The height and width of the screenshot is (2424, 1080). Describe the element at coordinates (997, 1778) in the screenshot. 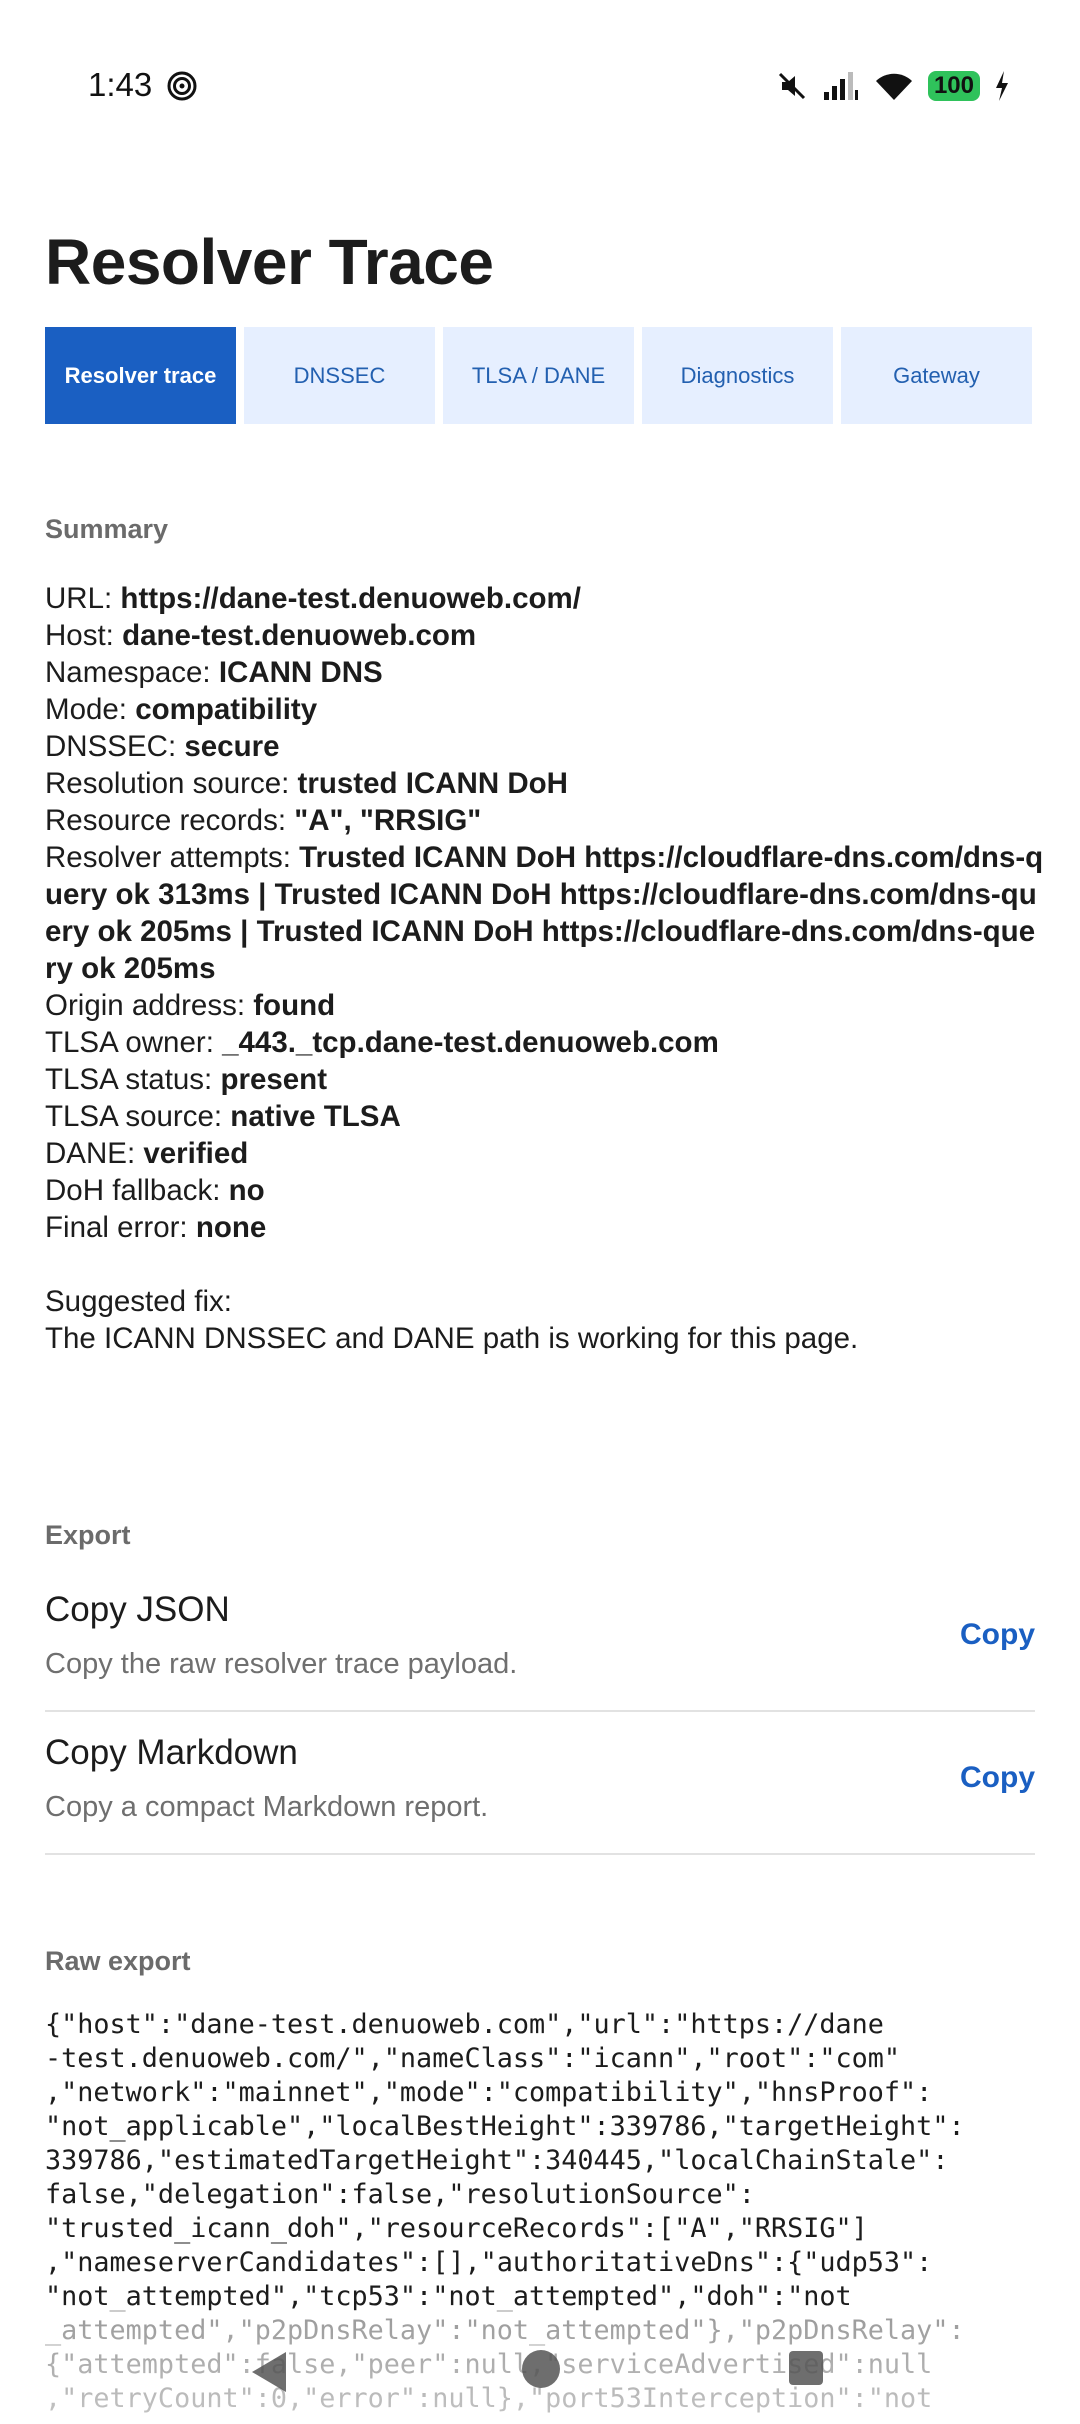

I see `copy-markdown-button: Copy` at that location.